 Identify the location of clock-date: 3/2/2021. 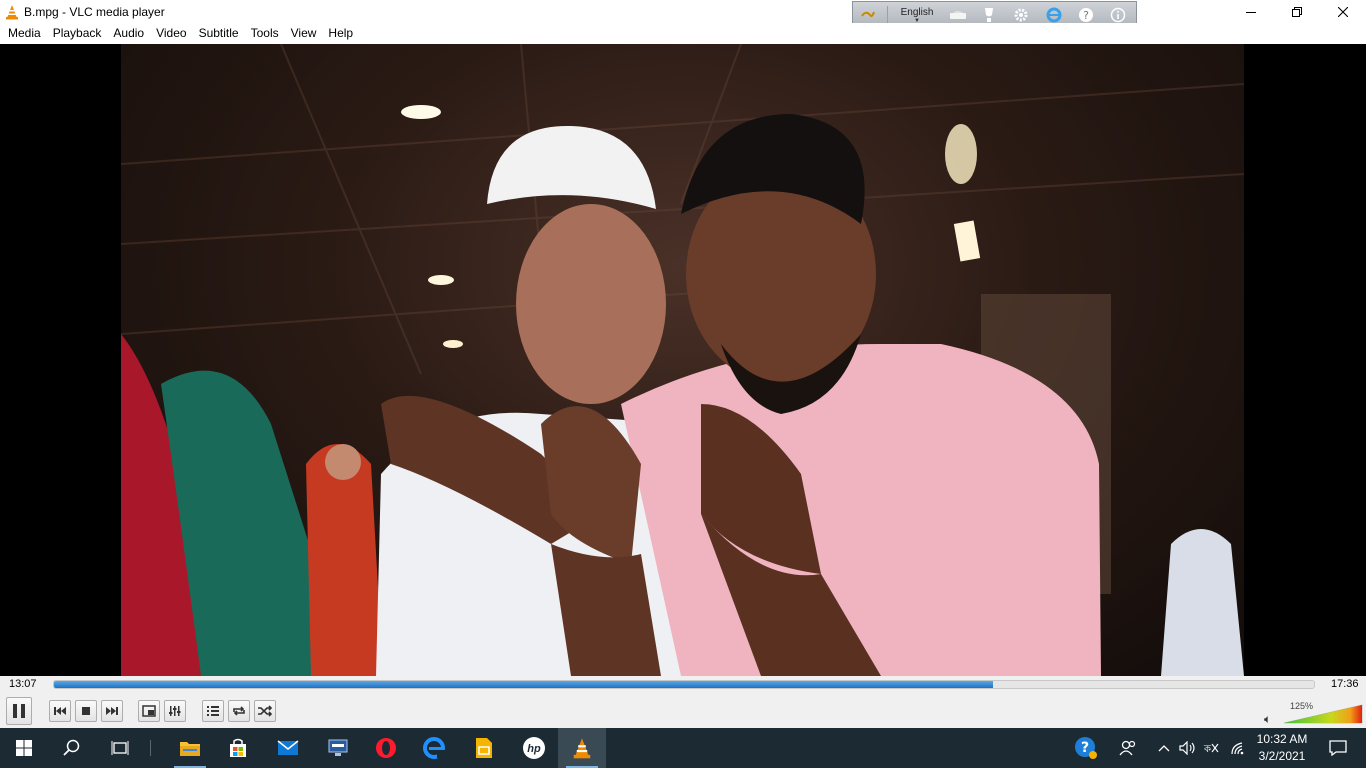
(1282, 756).